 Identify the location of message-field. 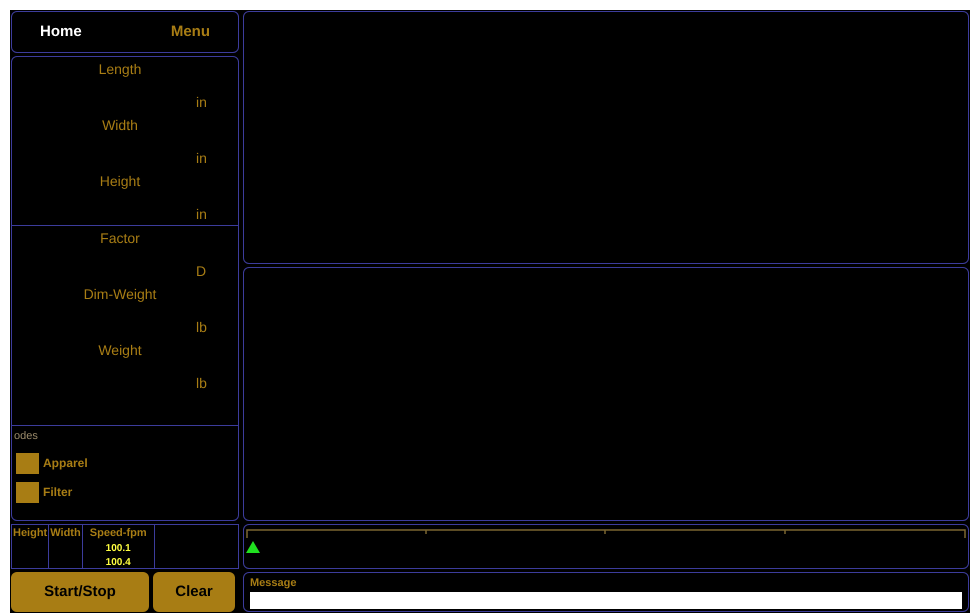
(606, 600).